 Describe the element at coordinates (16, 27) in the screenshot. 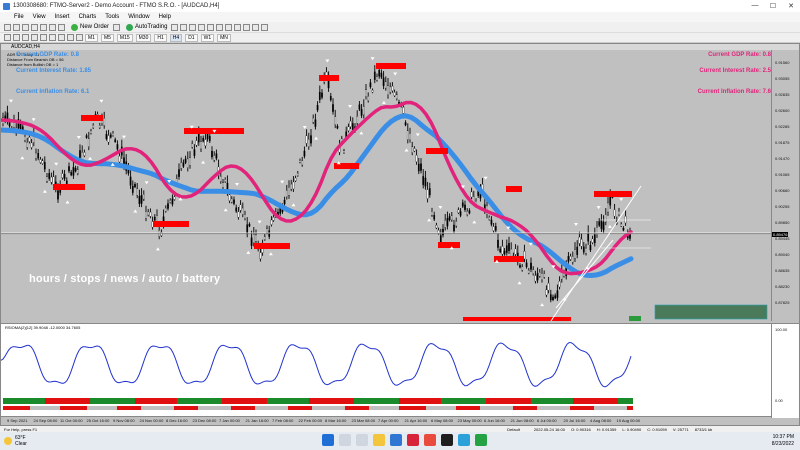

I see `profiles-icon` at that location.